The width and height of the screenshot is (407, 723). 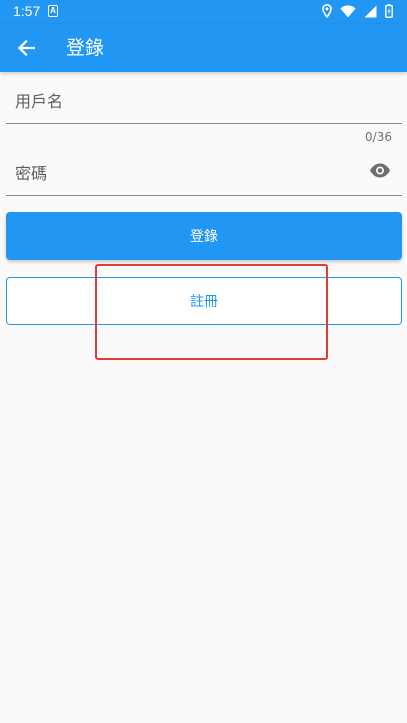 What do you see at coordinates (31, 173) in the screenshot?
I see `password-label: 密碼` at bounding box center [31, 173].